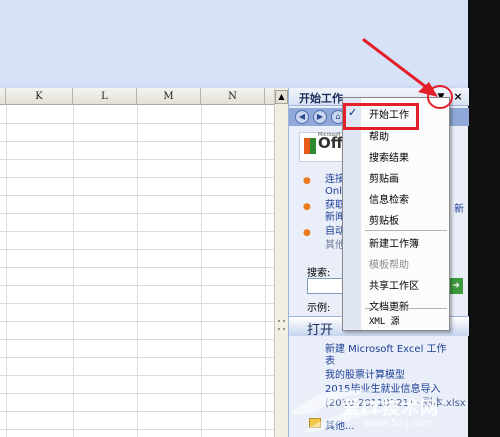 The height and width of the screenshot is (437, 500). I want to click on menu-item-search-results: 搜索结果, so click(396, 155).